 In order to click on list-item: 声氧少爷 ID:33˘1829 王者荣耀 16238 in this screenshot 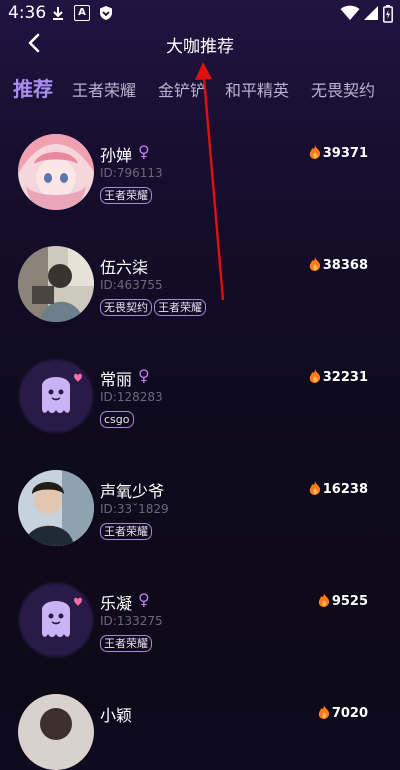, I will do `click(200, 496)`.